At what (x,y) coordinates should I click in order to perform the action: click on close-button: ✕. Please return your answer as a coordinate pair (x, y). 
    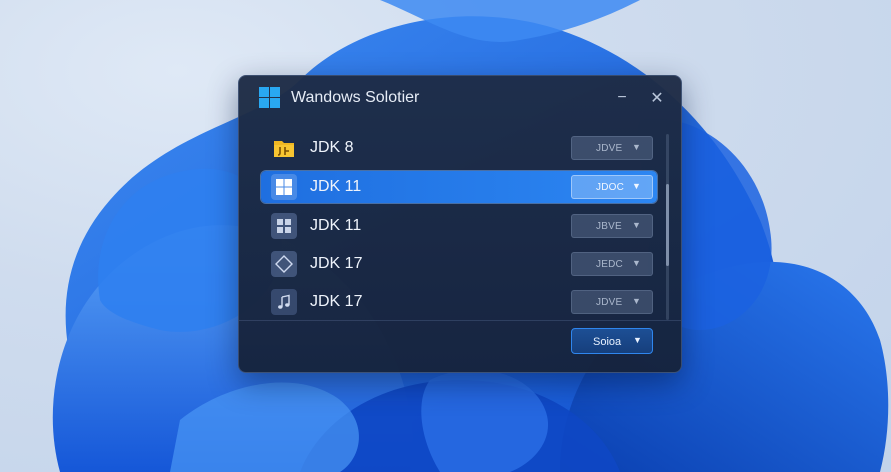
    Looking at the image, I should click on (657, 98).